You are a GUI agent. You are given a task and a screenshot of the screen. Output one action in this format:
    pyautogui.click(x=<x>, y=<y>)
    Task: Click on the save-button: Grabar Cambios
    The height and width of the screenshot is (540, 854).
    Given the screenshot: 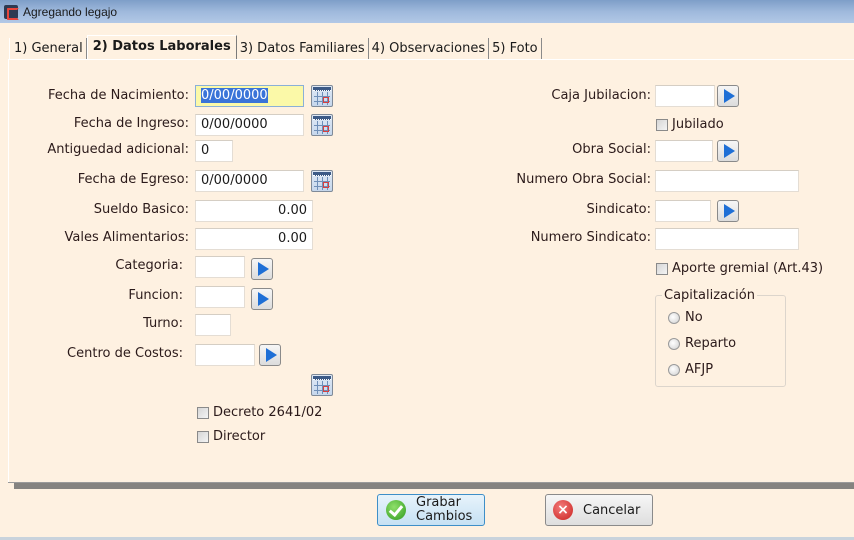 What is the action you would take?
    pyautogui.click(x=431, y=510)
    